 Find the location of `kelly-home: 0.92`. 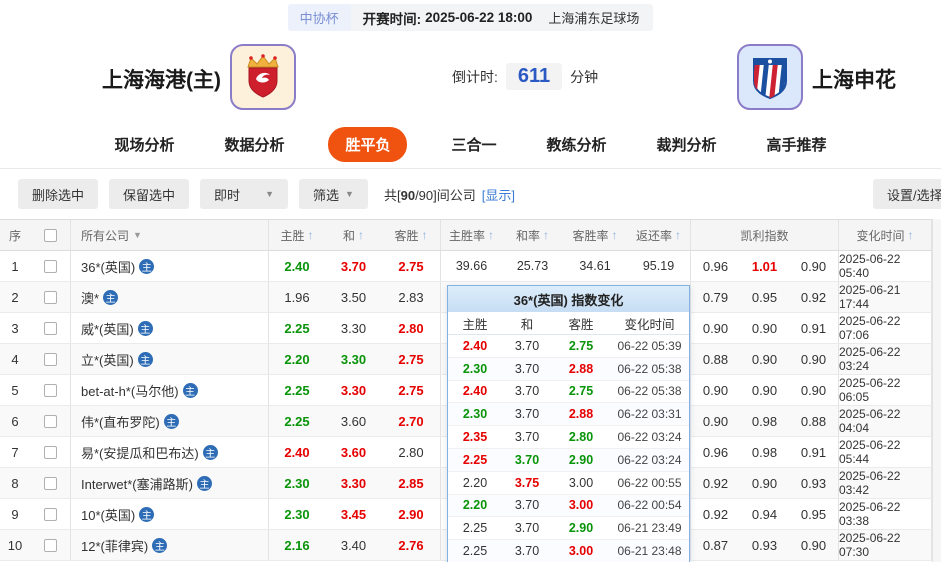

kelly-home: 0.92 is located at coordinates (715, 483).